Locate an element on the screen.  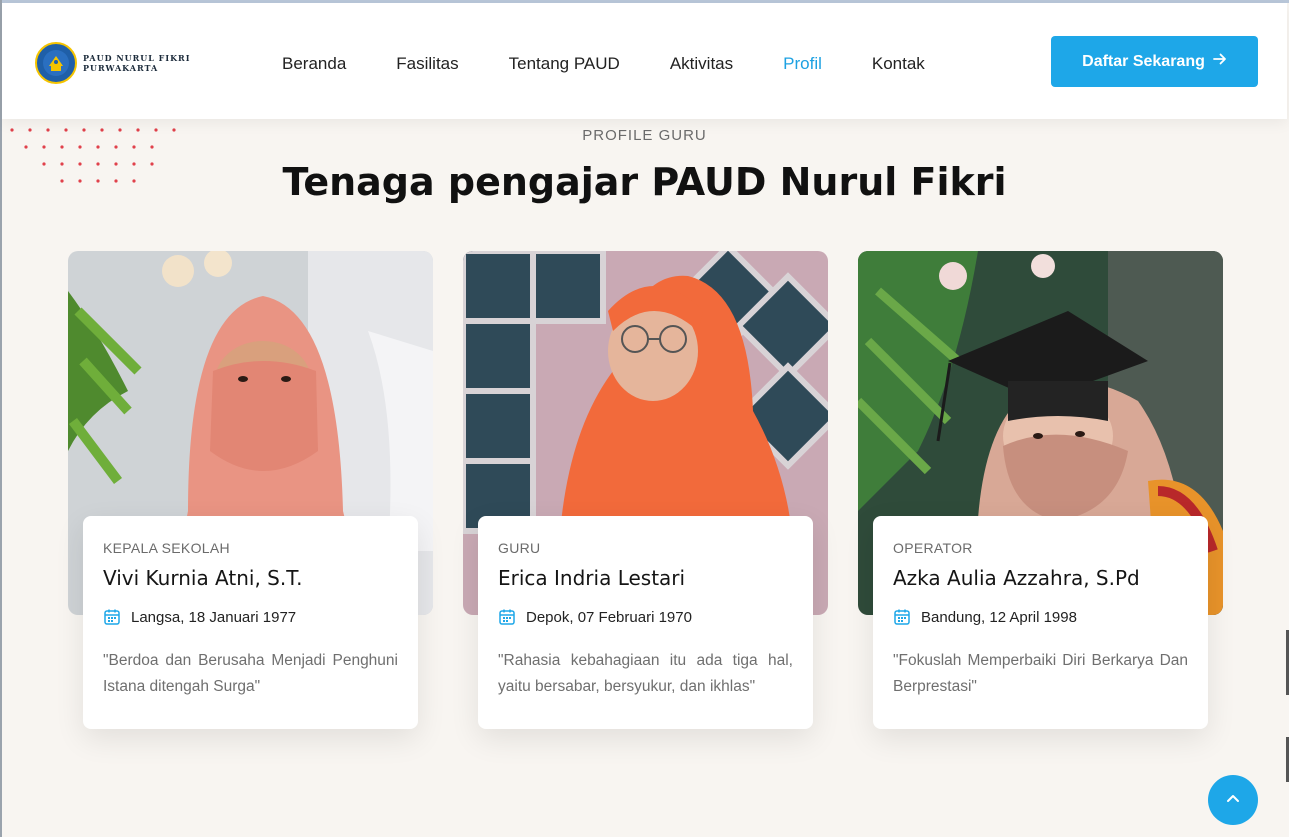
teacher-birth: Bandung, 12 April 1998 is located at coordinates (1040, 617).